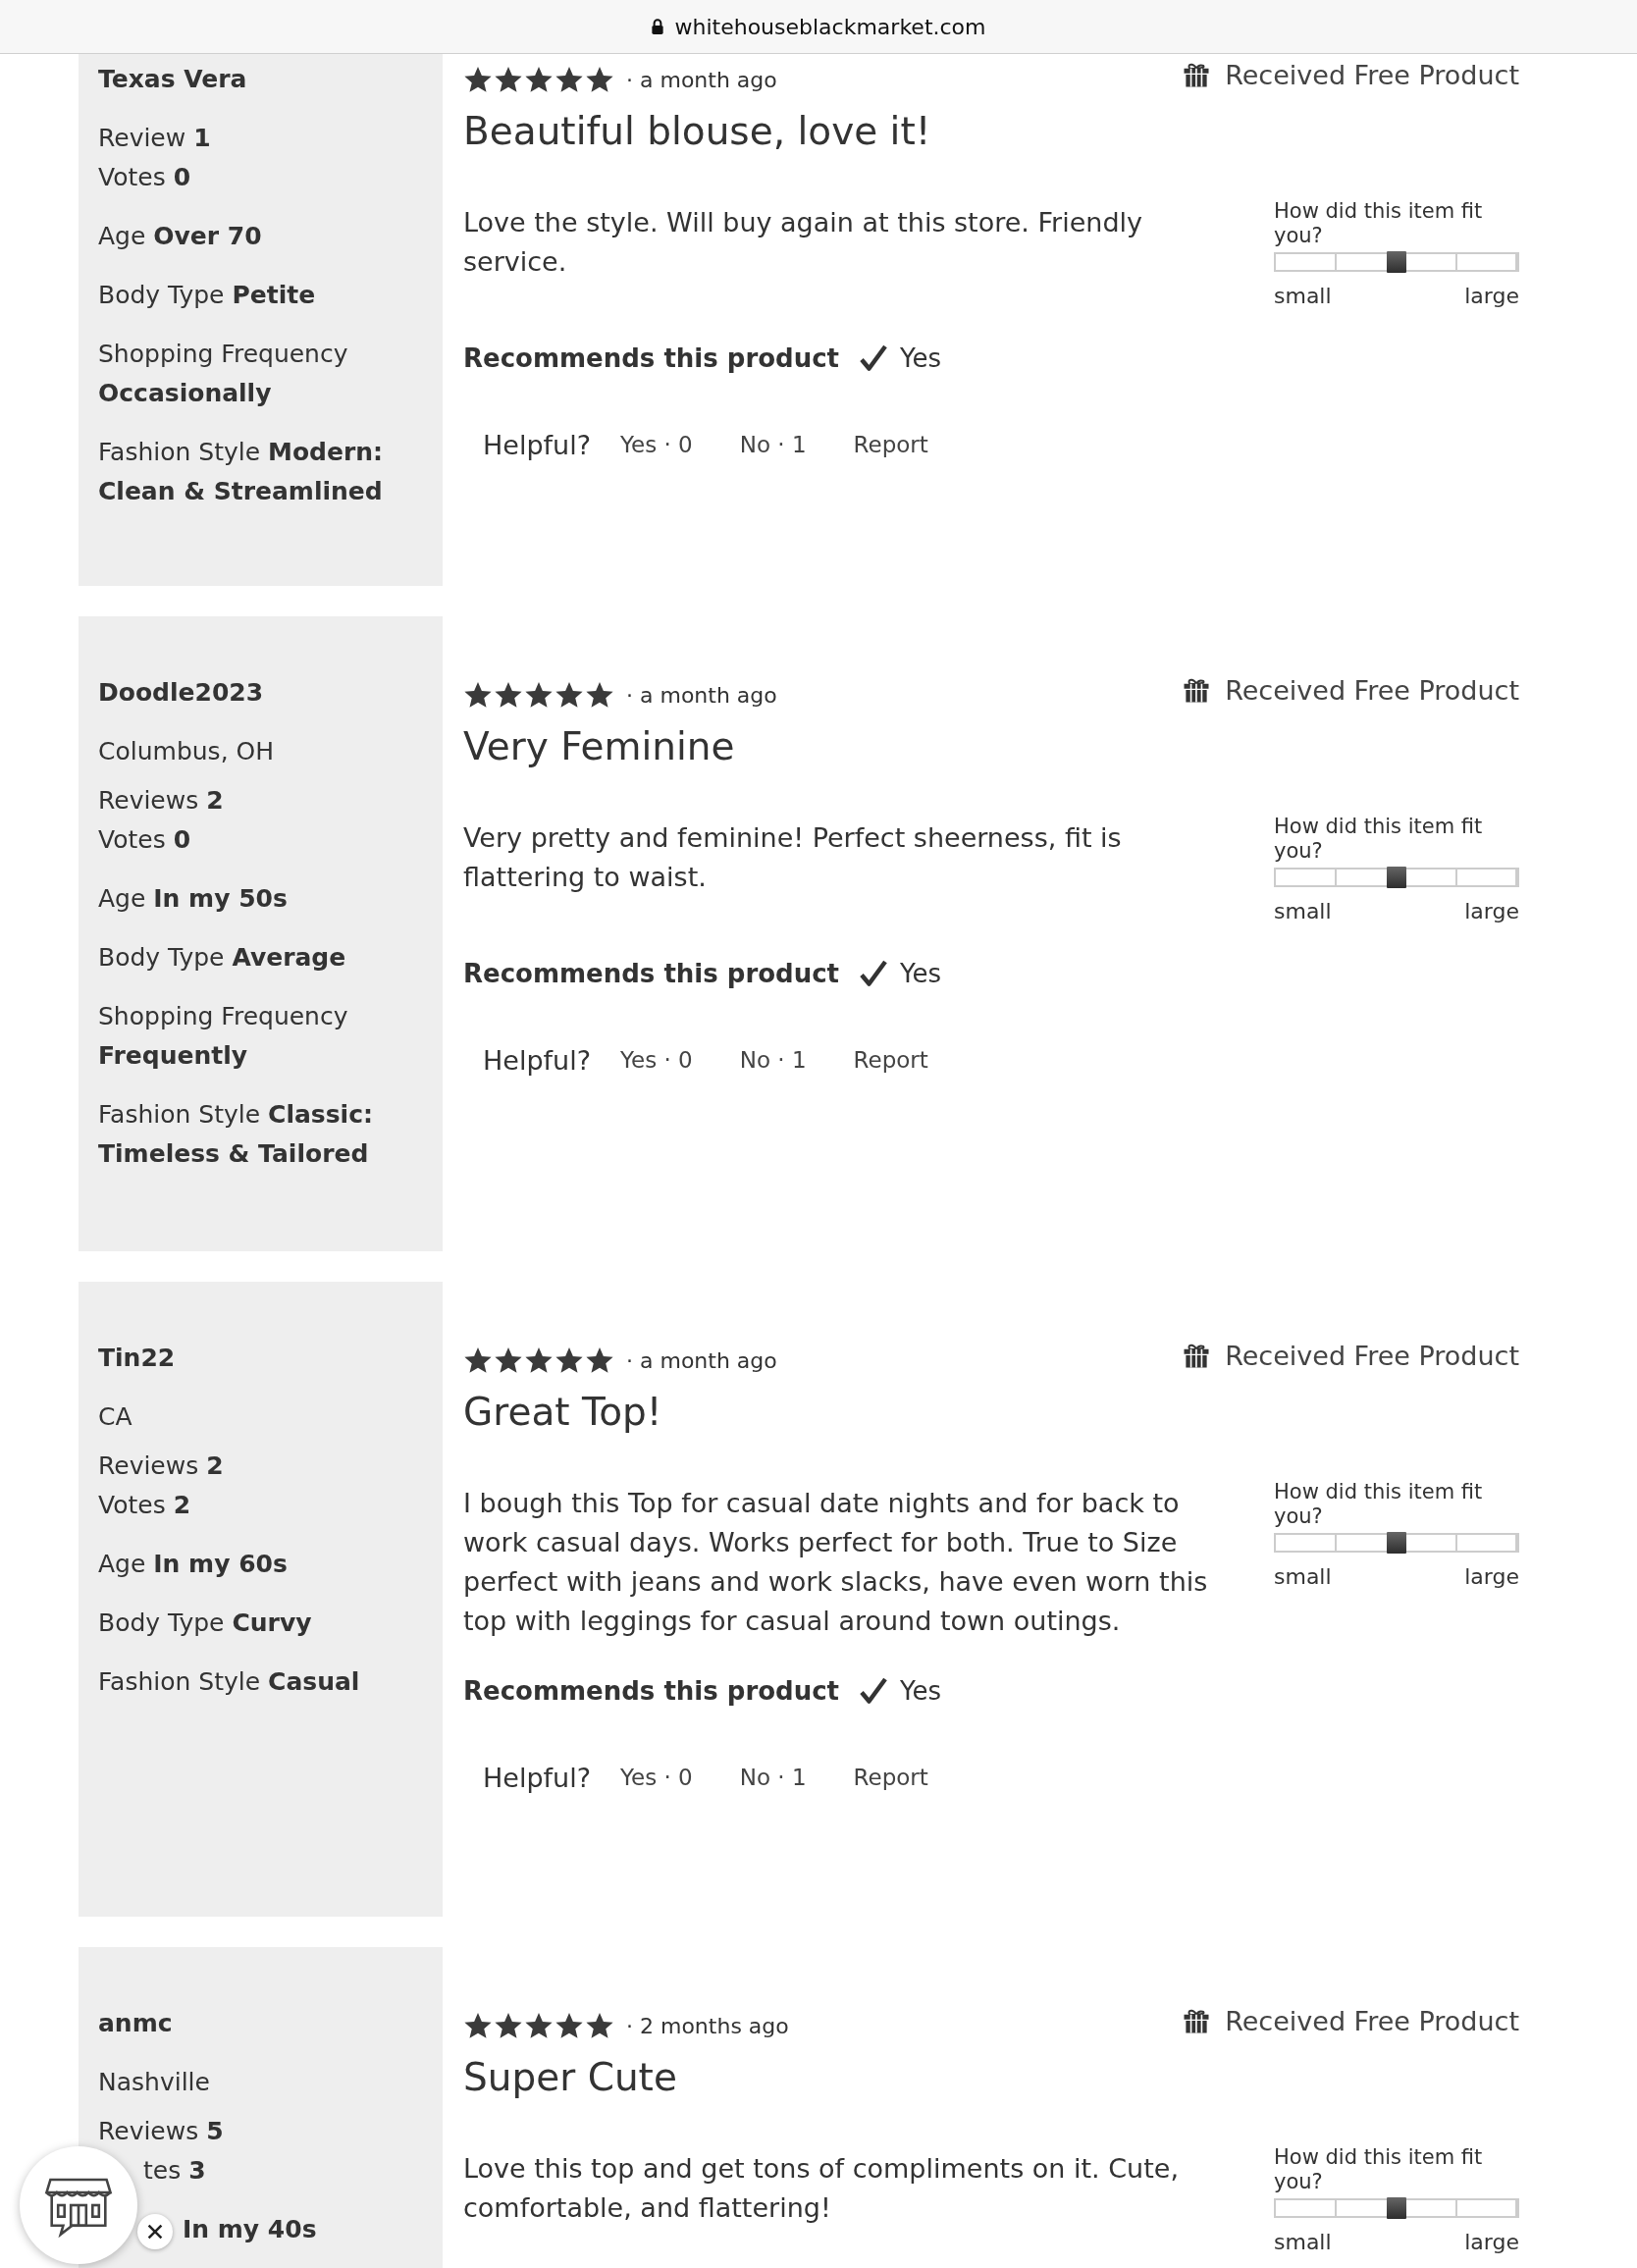  What do you see at coordinates (599, 747) in the screenshot?
I see `review-title: Very Feminine` at bounding box center [599, 747].